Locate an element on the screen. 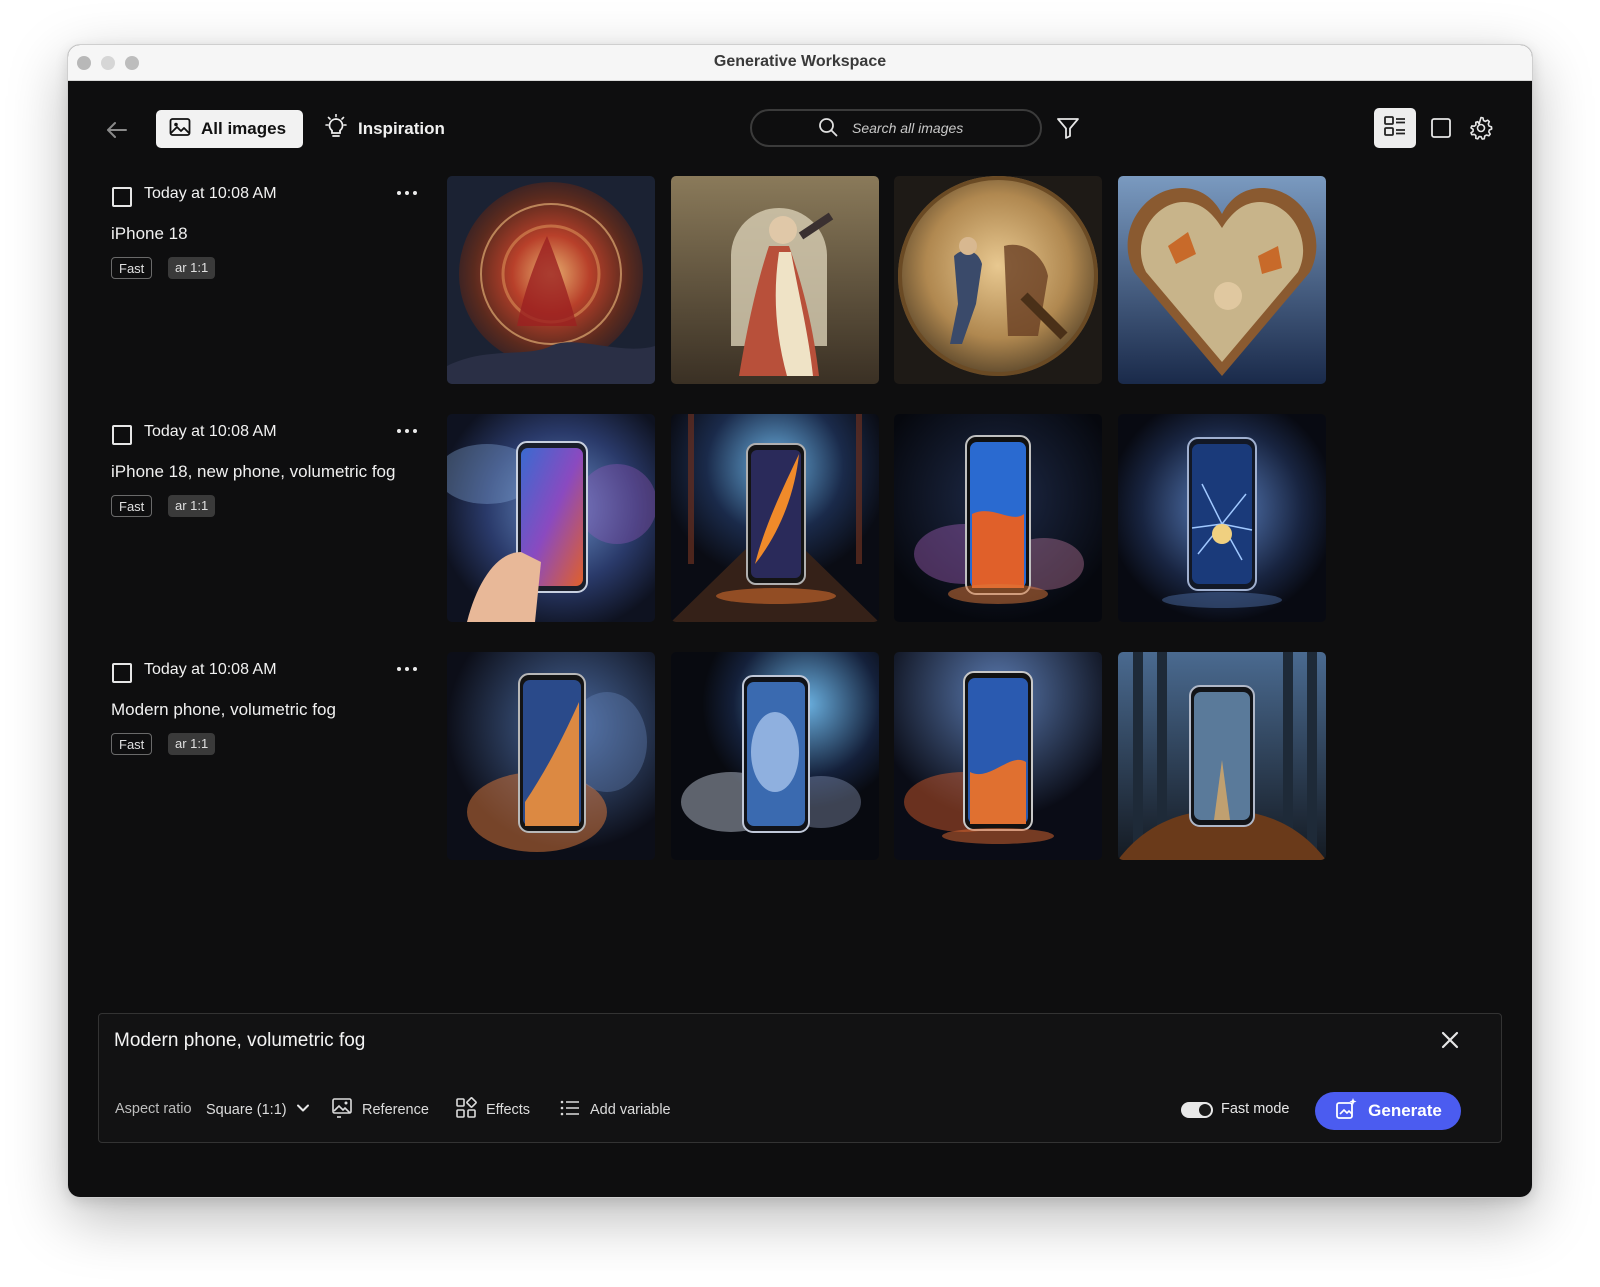 Image resolution: width=1600 pixels, height=1287 pixels. chevron-down-icon is located at coordinates (303, 1110).